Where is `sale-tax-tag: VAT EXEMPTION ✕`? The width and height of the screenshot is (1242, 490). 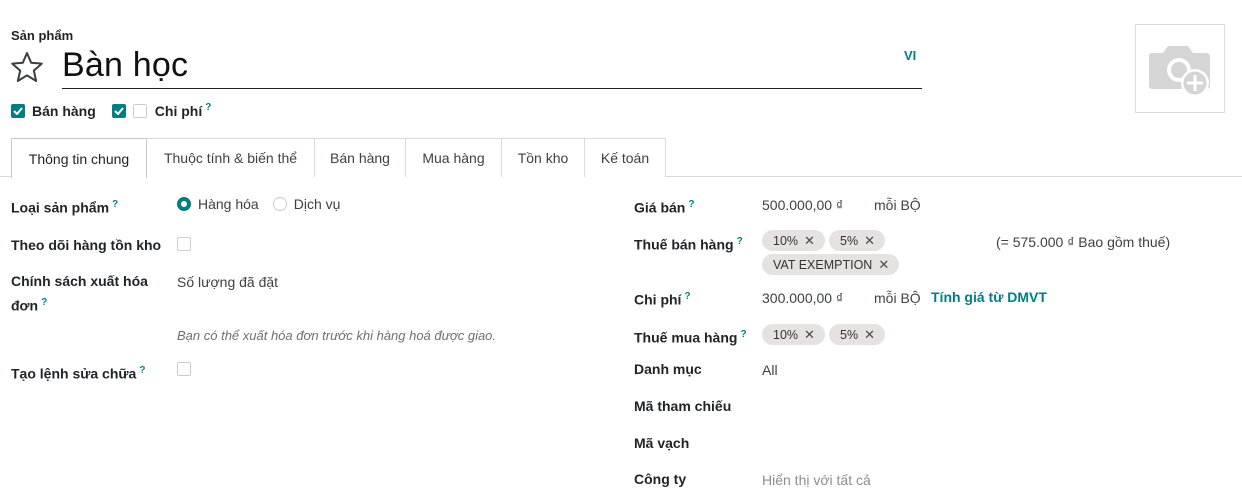 sale-tax-tag: VAT EXEMPTION ✕ is located at coordinates (831, 264).